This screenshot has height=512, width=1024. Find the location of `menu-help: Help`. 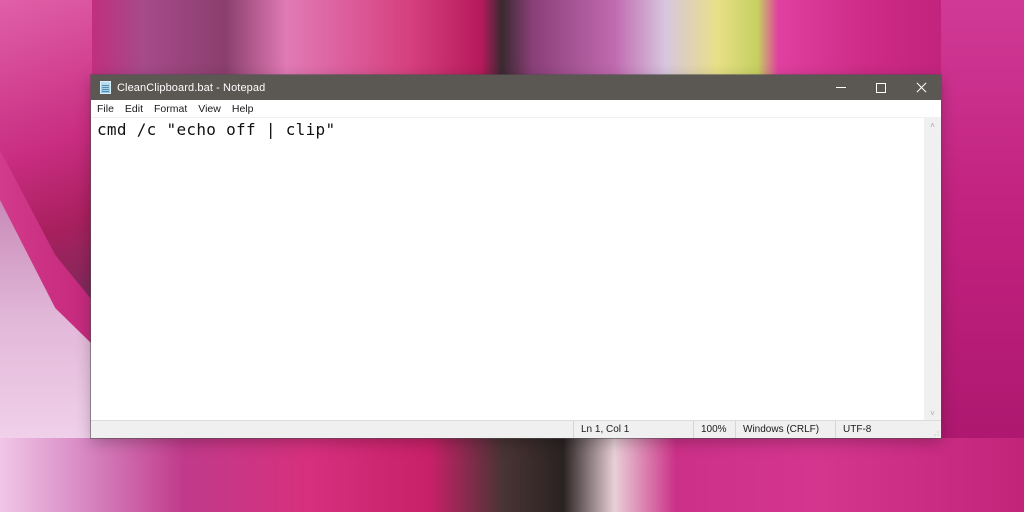

menu-help: Help is located at coordinates (243, 109).